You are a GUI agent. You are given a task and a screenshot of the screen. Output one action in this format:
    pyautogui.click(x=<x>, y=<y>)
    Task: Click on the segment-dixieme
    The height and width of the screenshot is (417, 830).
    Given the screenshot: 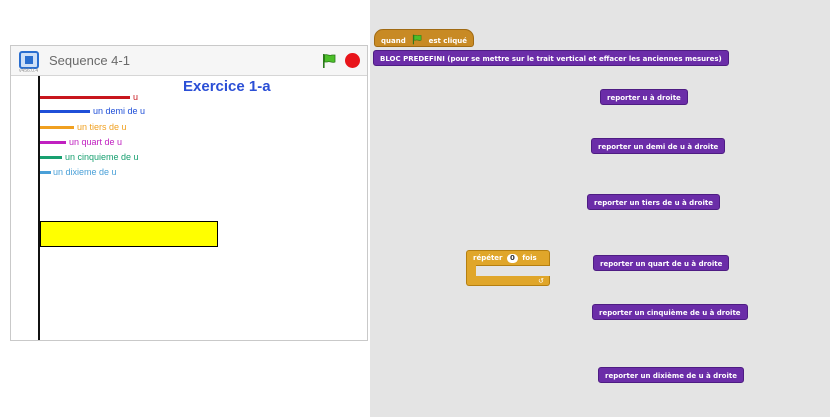 What is the action you would take?
    pyautogui.click(x=45, y=172)
    